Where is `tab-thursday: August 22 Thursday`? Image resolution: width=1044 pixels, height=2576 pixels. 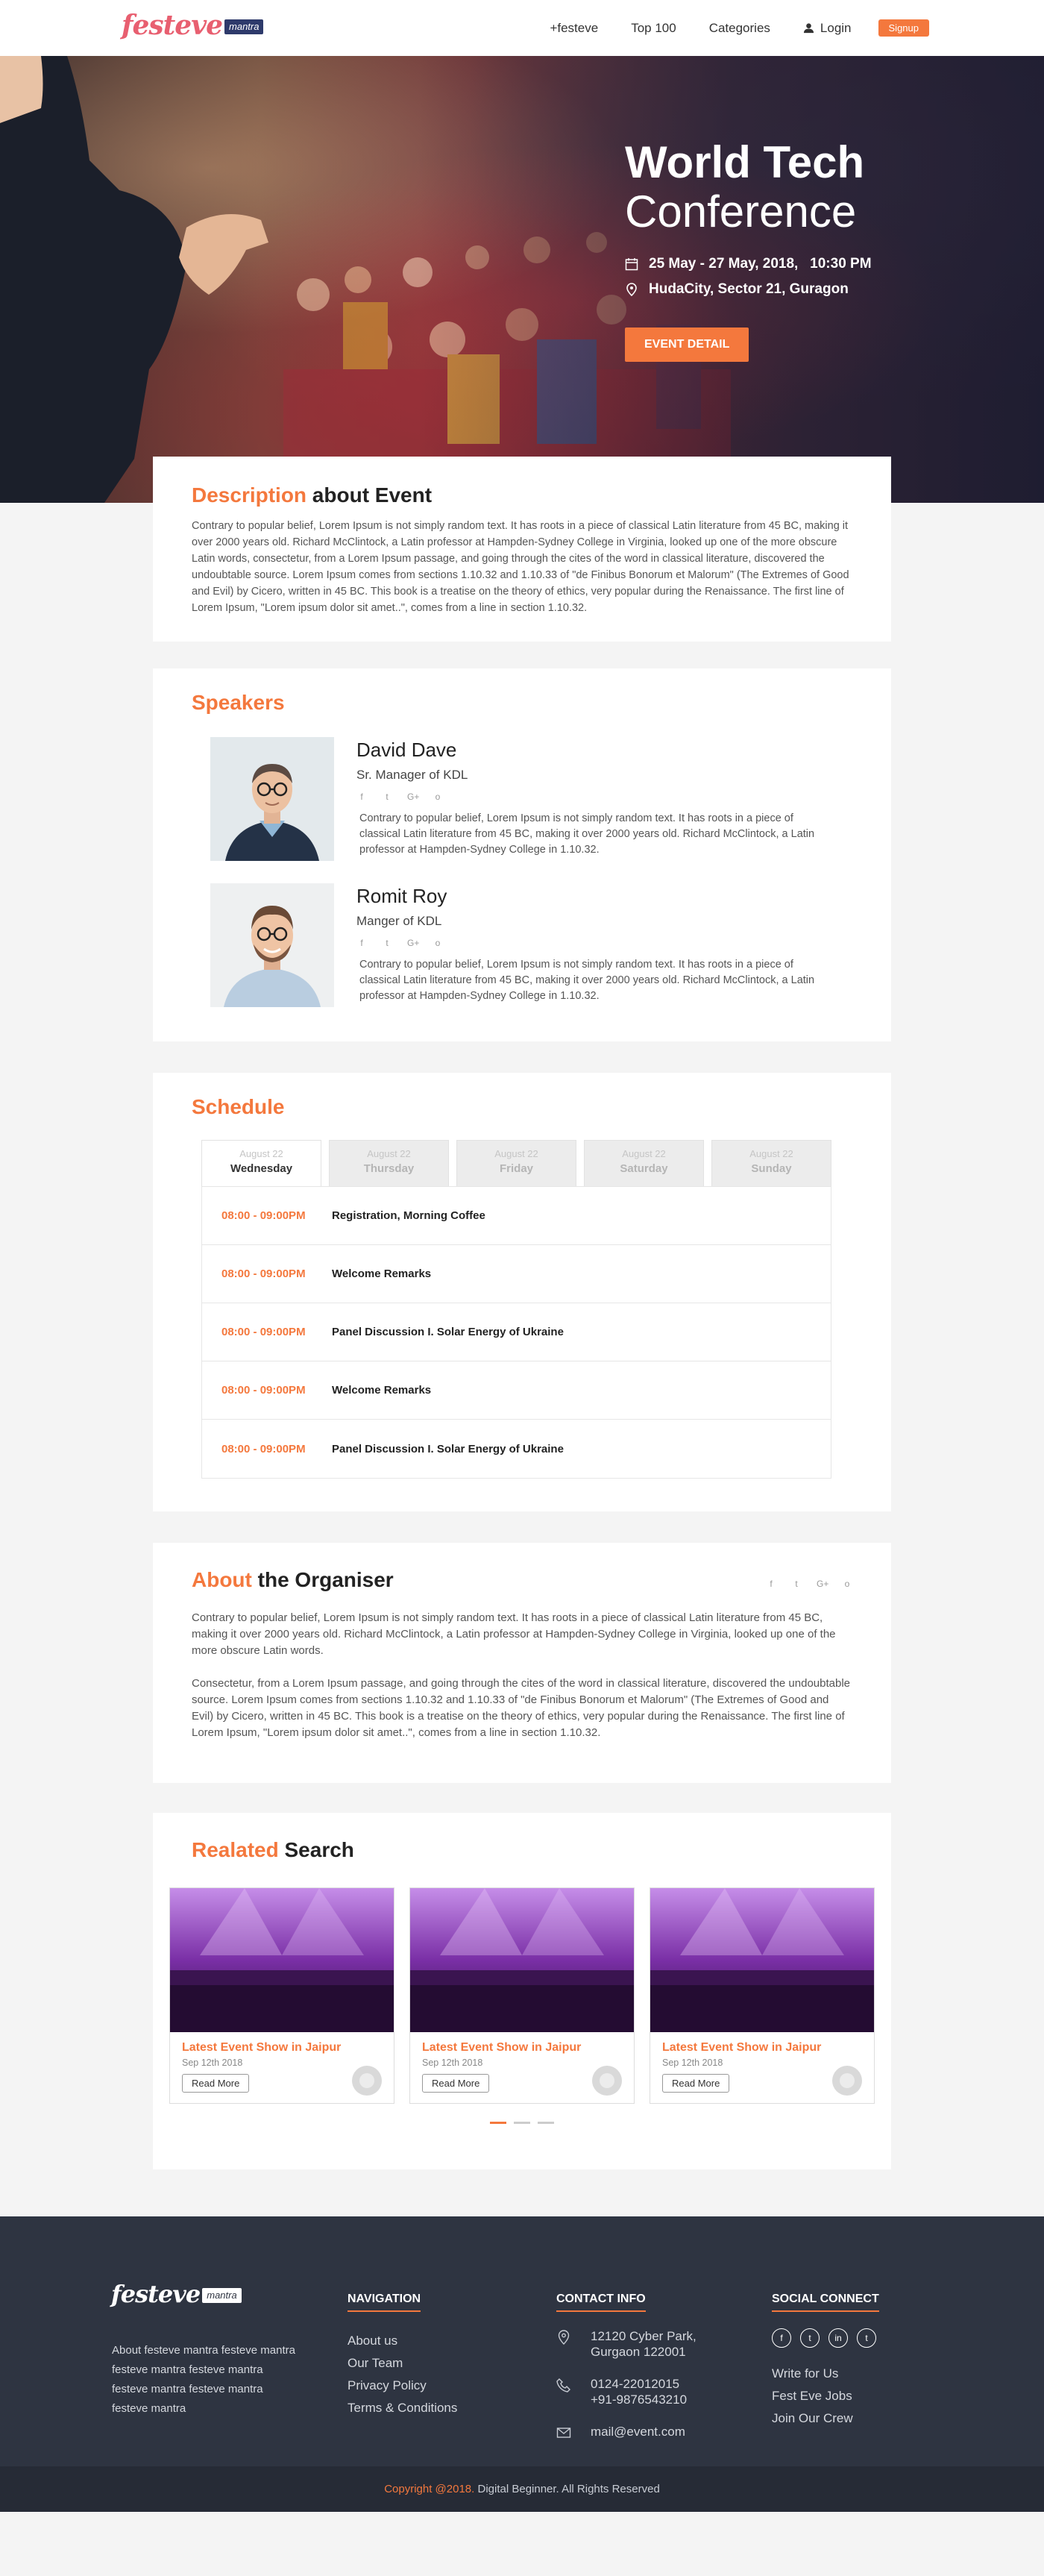 tab-thursday: August 22 Thursday is located at coordinates (389, 1163).